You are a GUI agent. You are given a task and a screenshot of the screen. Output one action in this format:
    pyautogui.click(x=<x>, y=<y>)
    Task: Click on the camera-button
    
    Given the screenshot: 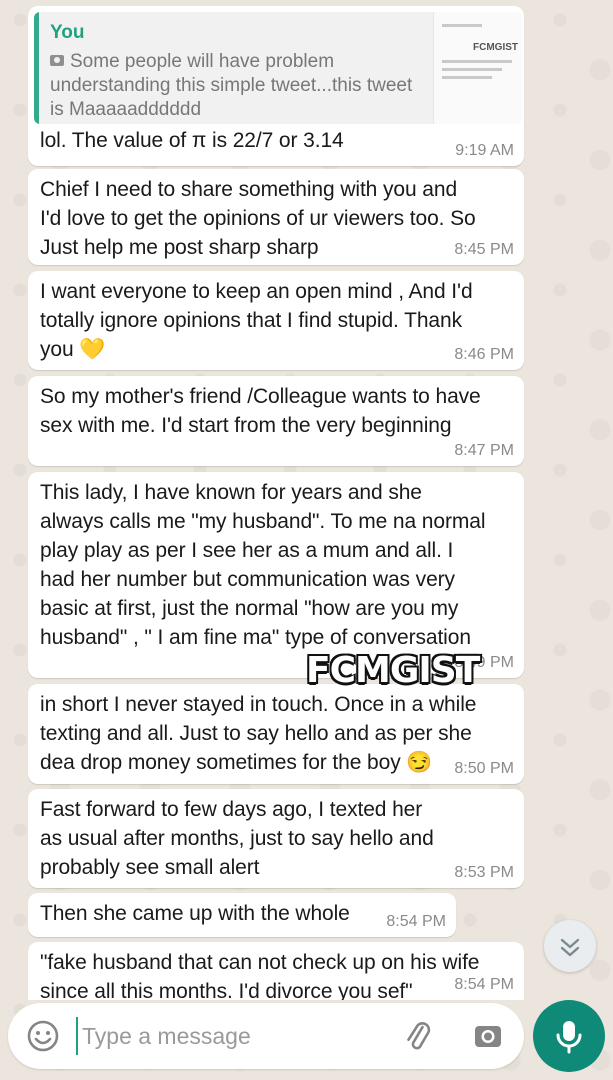 What is the action you would take?
    pyautogui.click(x=488, y=1036)
    